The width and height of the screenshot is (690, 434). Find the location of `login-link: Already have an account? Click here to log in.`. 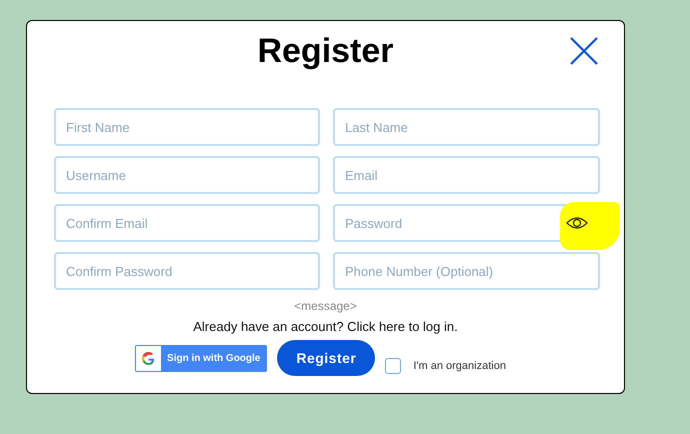

login-link: Already have an account? Click here to log in. is located at coordinates (325, 326).